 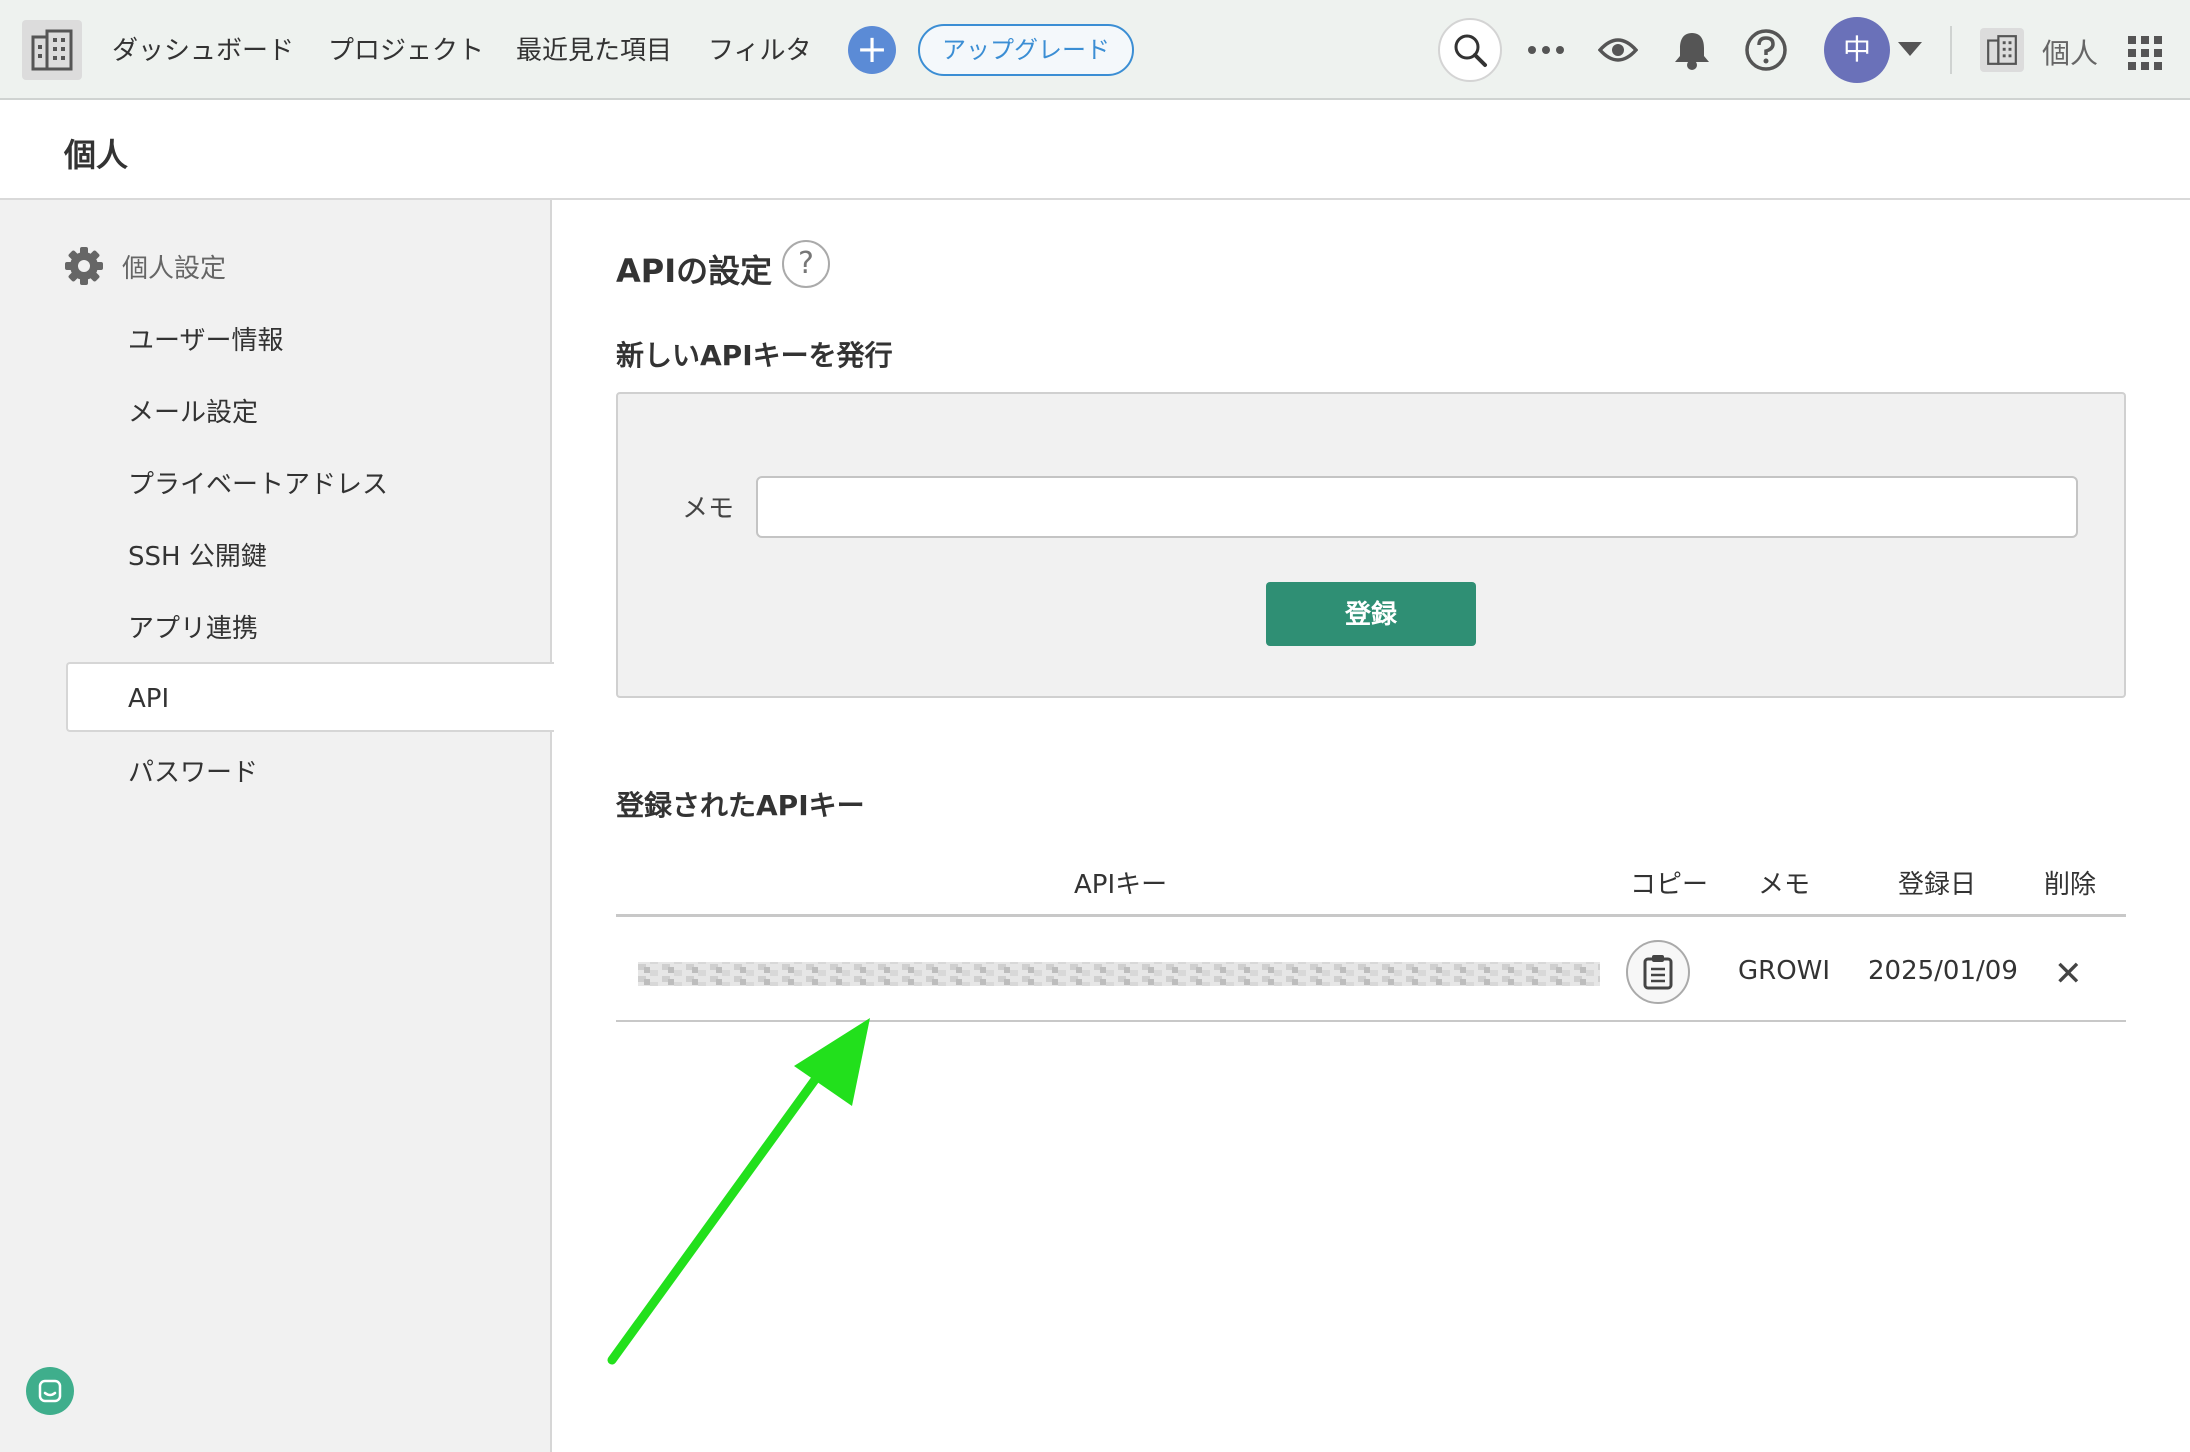 What do you see at coordinates (738, 1191) in the screenshot?
I see `annotation-arrow-icon` at bounding box center [738, 1191].